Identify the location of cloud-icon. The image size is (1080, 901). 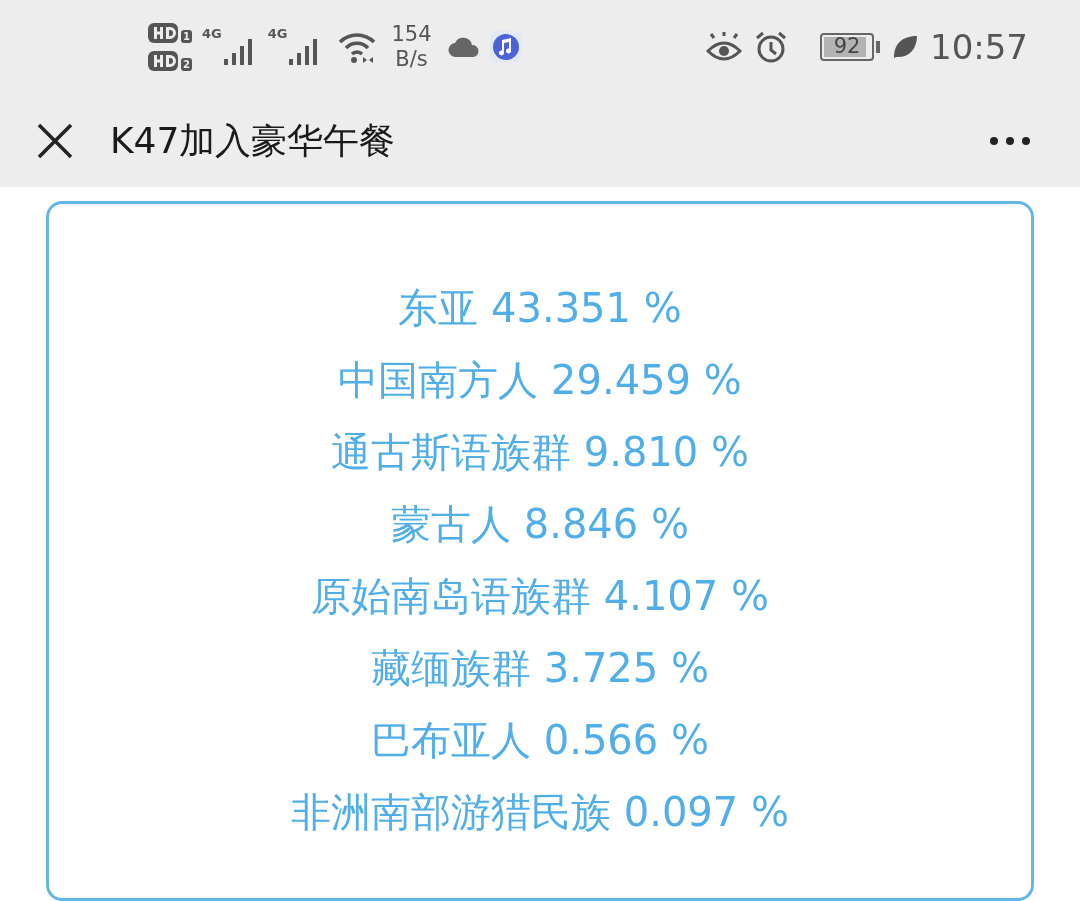
(463, 47).